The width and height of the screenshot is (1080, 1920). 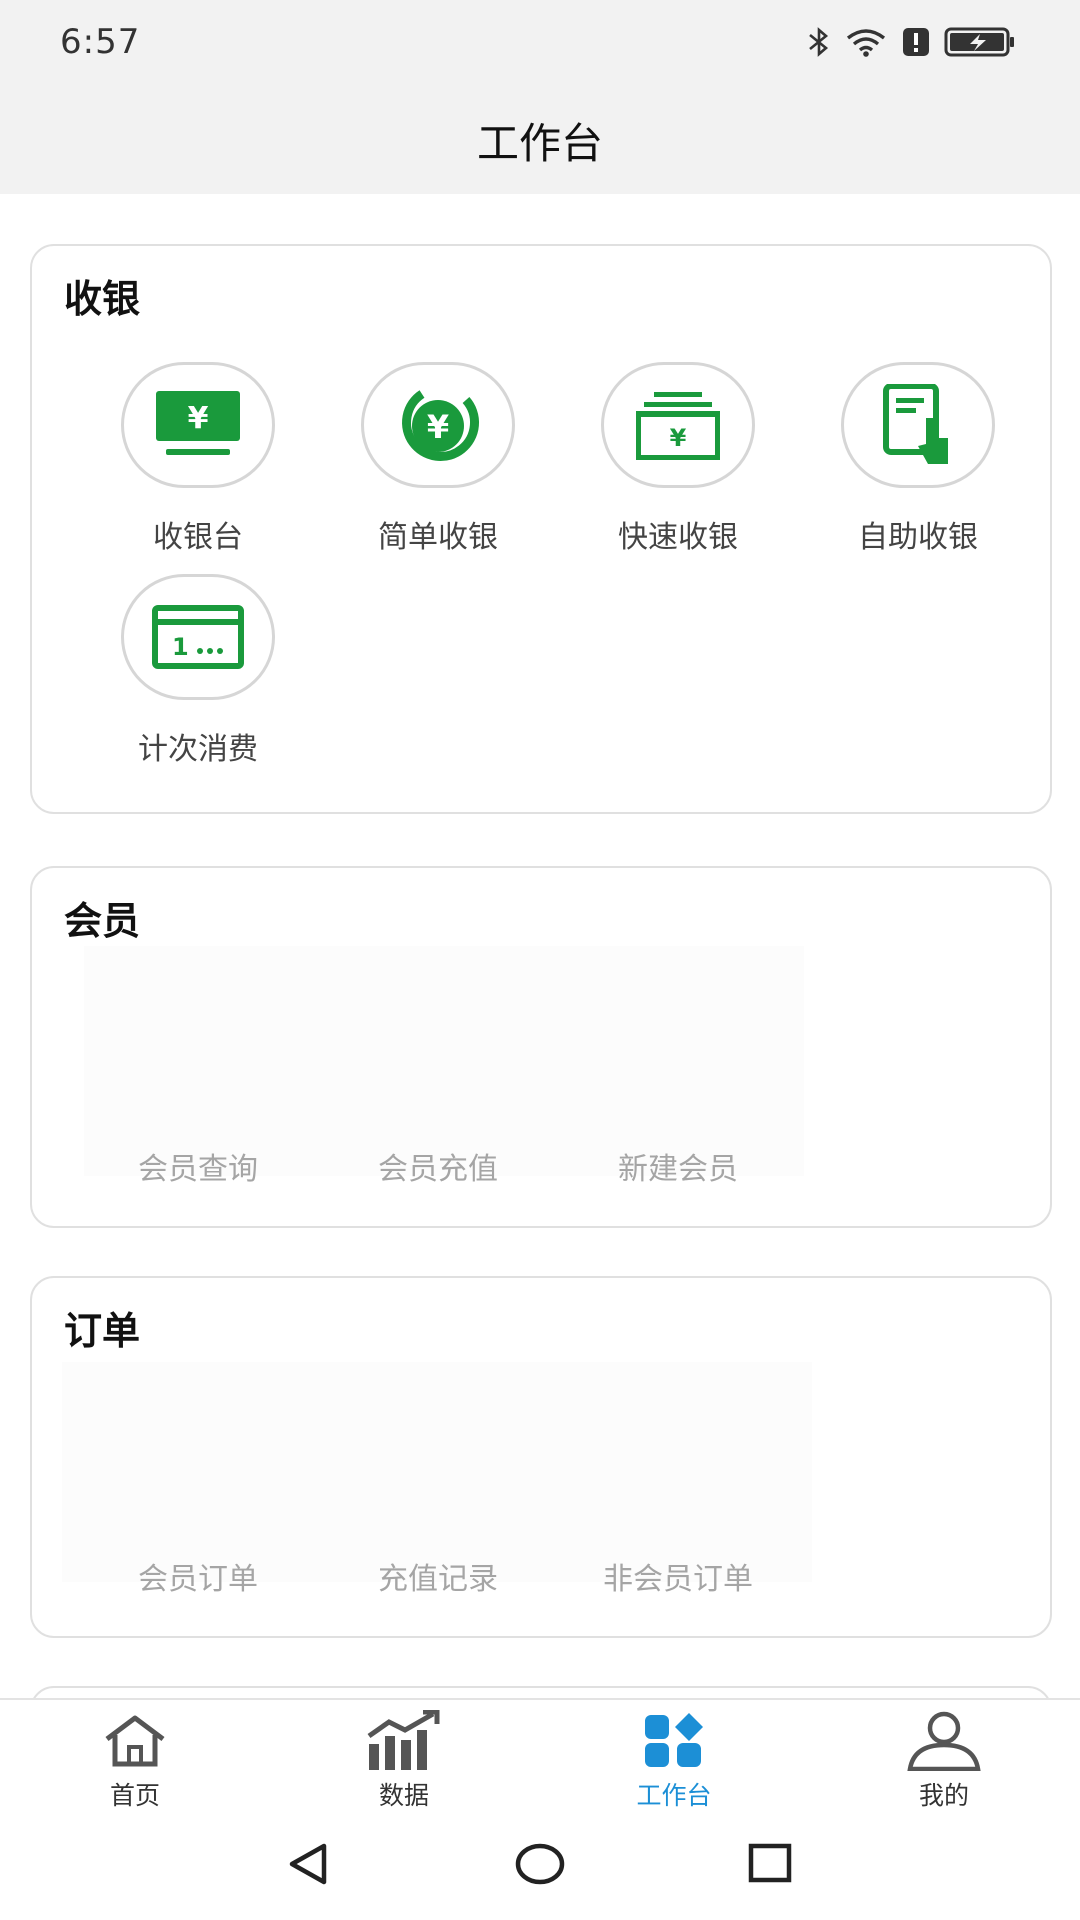 I want to click on status-time: 6:57, so click(x=100, y=42).